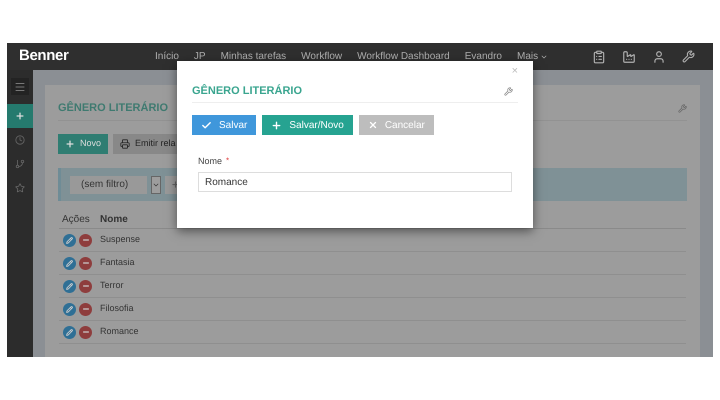 Image resolution: width=720 pixels, height=400 pixels. Describe the element at coordinates (167, 56) in the screenshot. I see `nav-link: Início` at that location.